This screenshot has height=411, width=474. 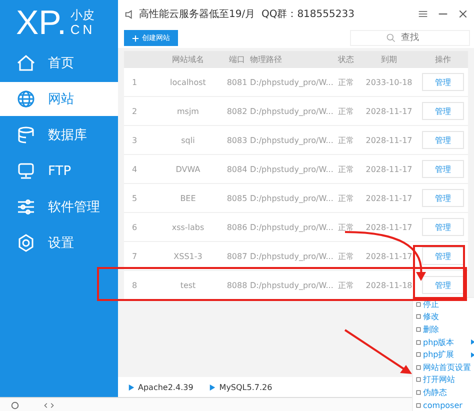 I want to click on circle-icon, so click(x=15, y=405).